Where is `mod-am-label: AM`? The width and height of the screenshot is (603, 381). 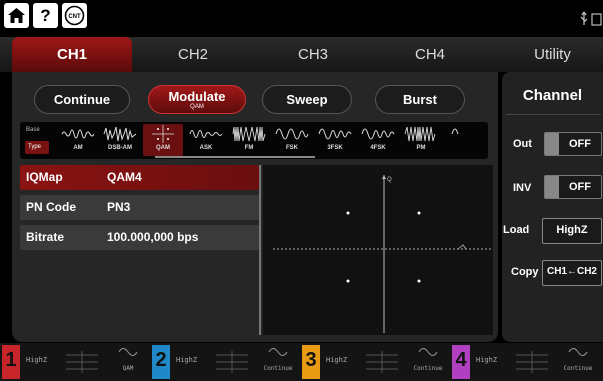 mod-am-label: AM is located at coordinates (78, 148).